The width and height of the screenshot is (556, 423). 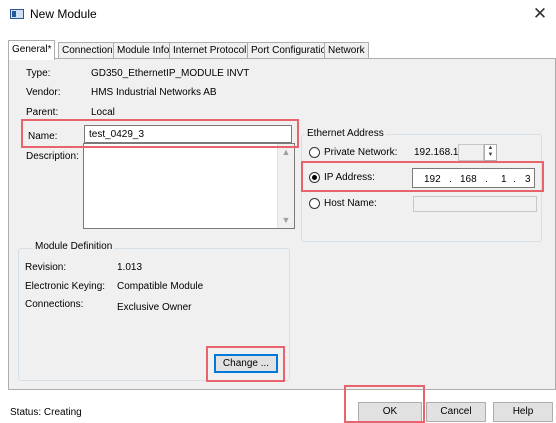 I want to click on connections-label: Connections:, so click(x=54, y=304).